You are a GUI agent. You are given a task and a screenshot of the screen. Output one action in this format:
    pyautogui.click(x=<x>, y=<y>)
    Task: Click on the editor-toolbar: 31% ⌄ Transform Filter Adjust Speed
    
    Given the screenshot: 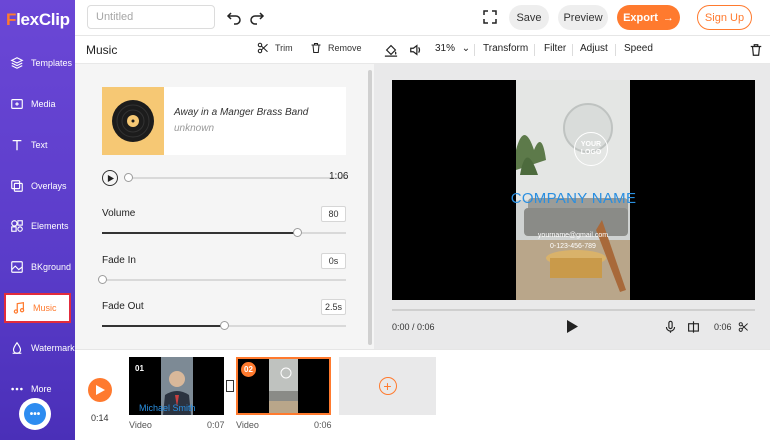 What is the action you would take?
    pyautogui.click(x=572, y=50)
    